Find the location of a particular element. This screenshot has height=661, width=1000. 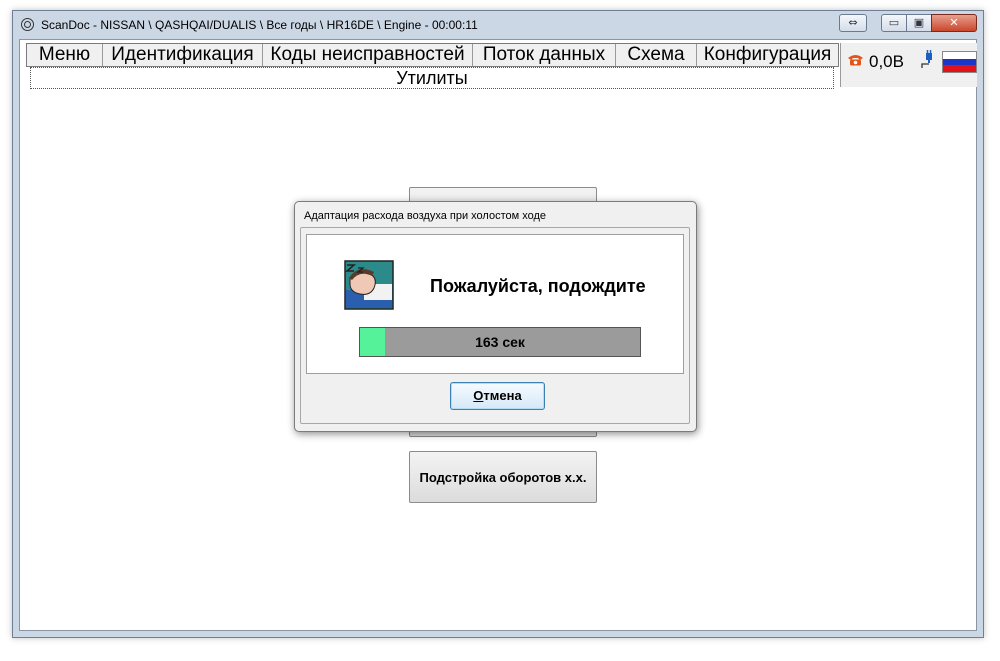

cancel-hotkey-letter: О is located at coordinates (478, 395).